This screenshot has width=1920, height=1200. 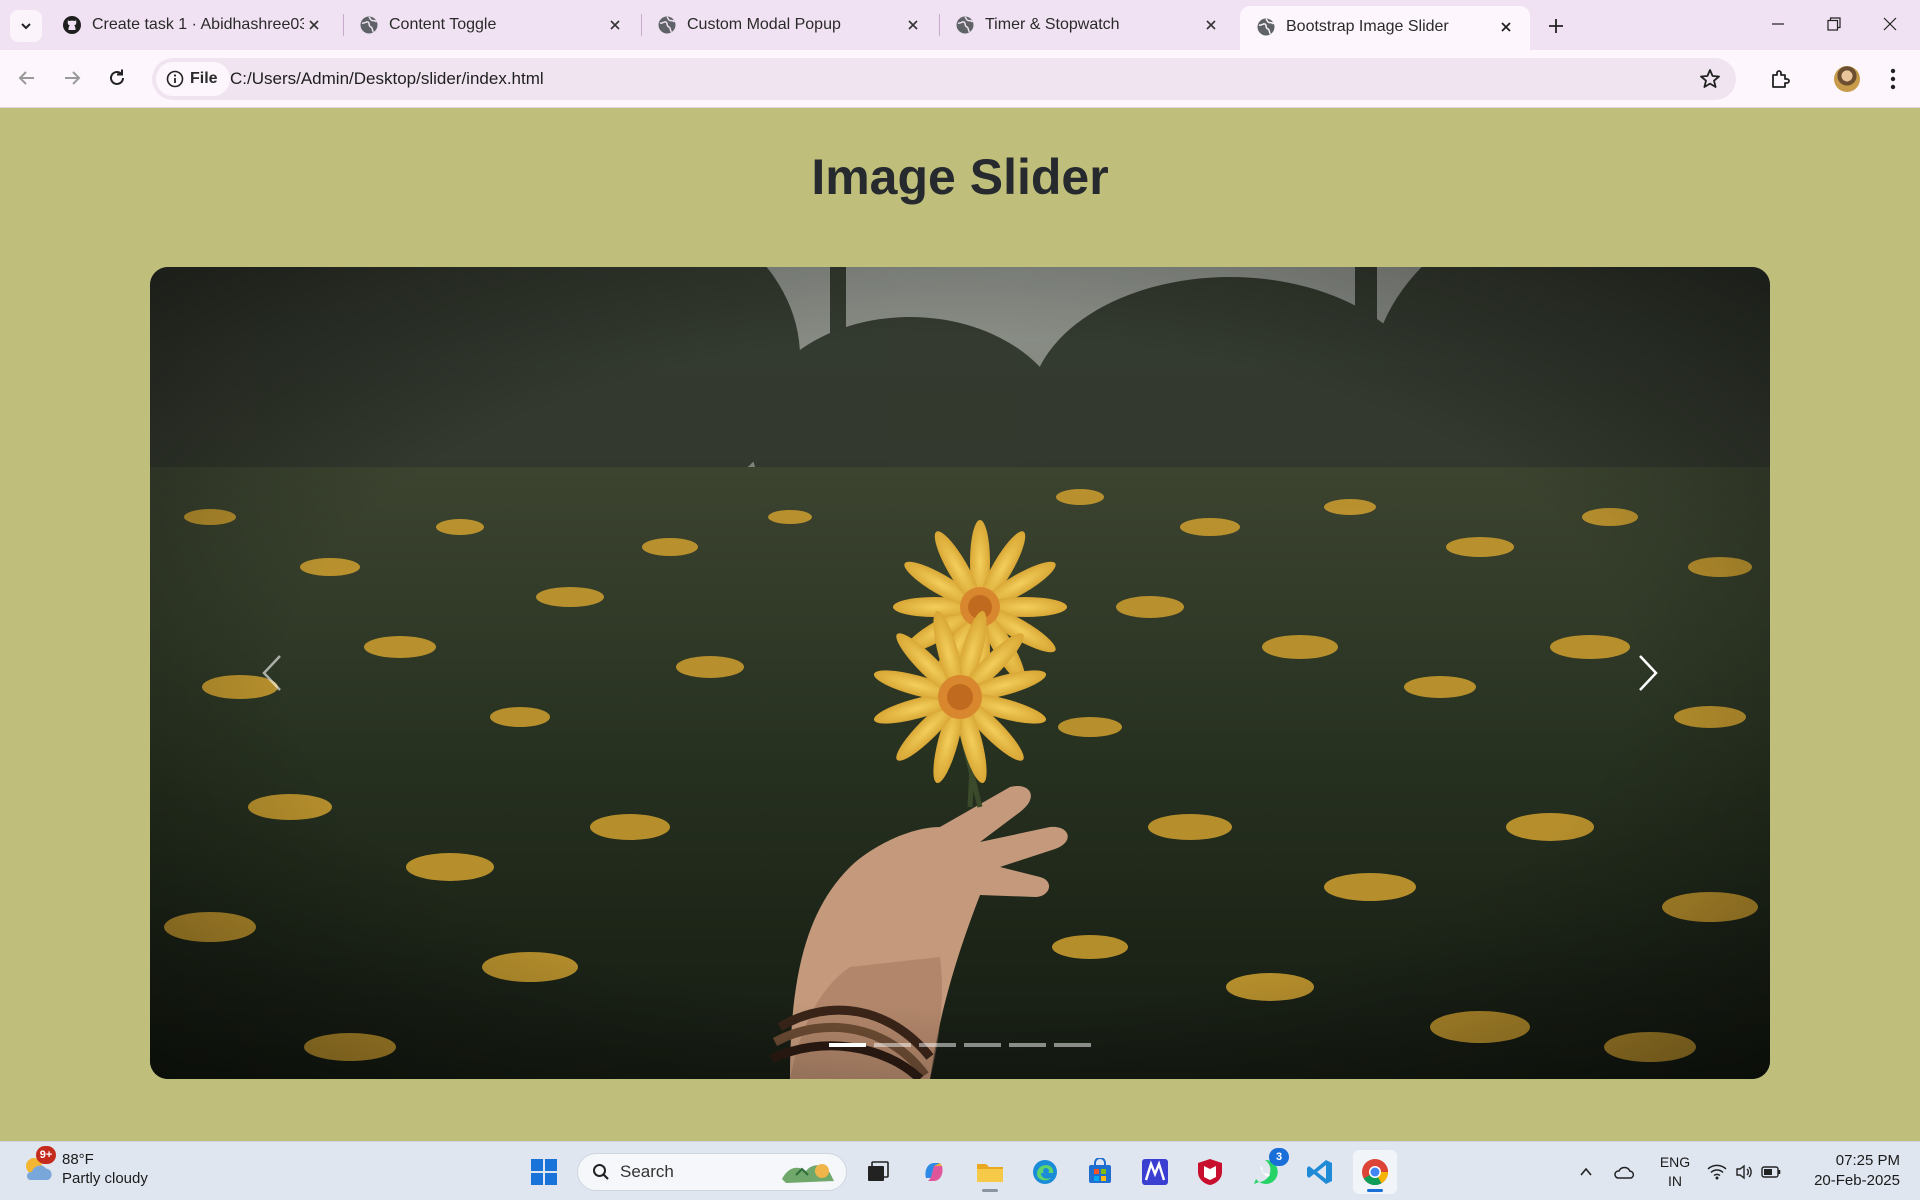 I want to click on cloud-icon, so click(x=1624, y=1172).